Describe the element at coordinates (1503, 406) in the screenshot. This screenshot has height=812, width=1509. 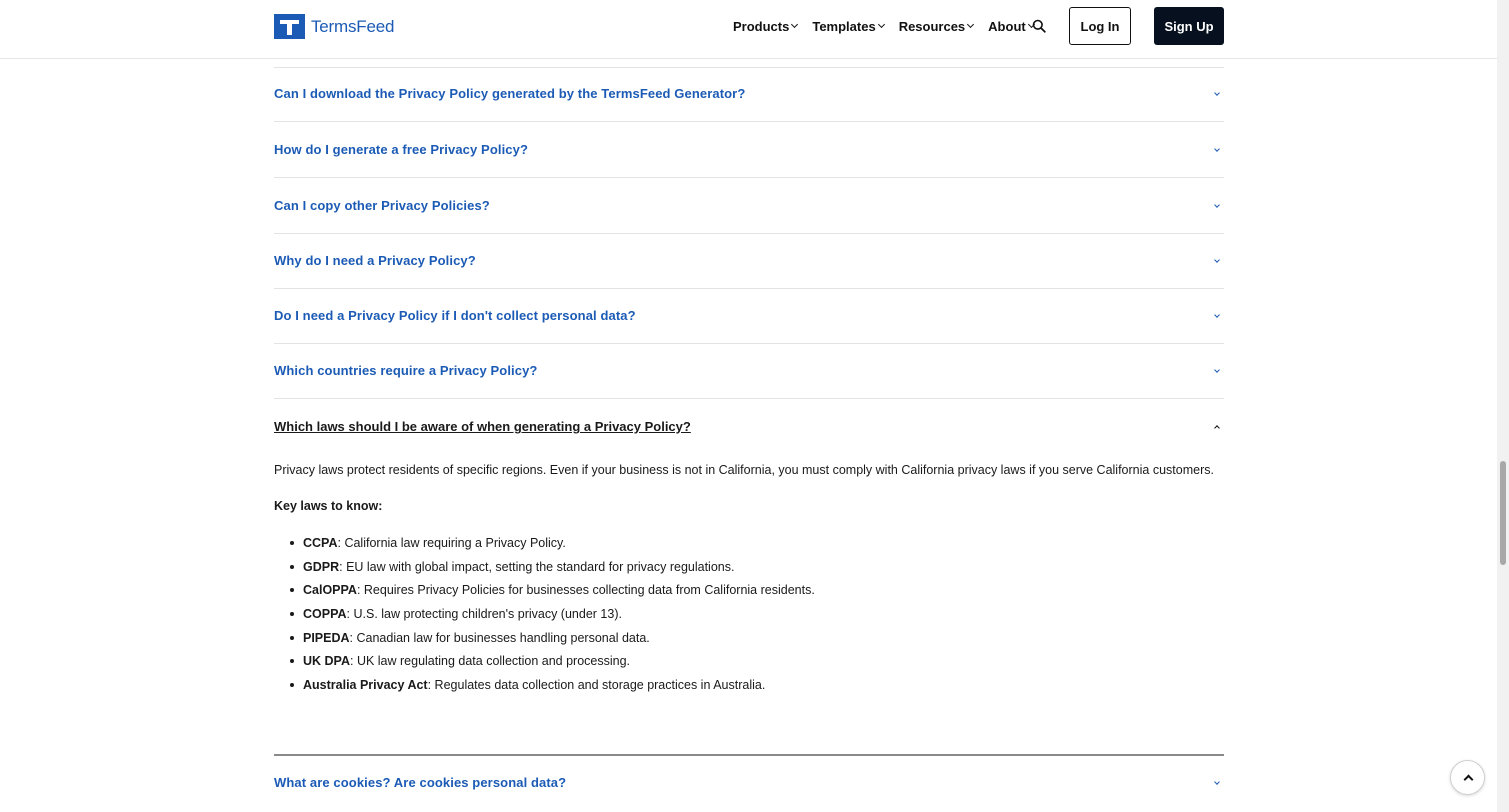
I see `page-scrollbar` at that location.